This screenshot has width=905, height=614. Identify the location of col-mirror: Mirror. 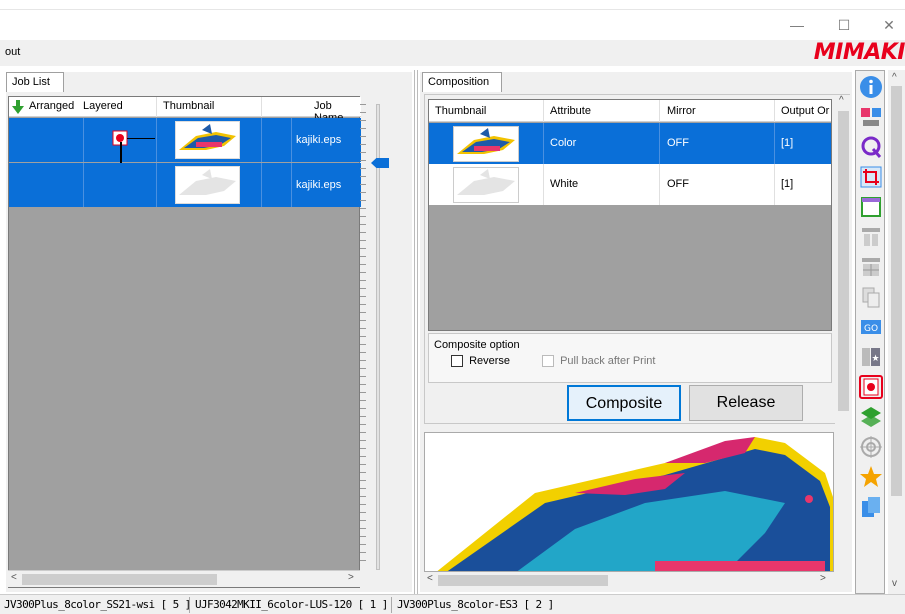
(681, 111).